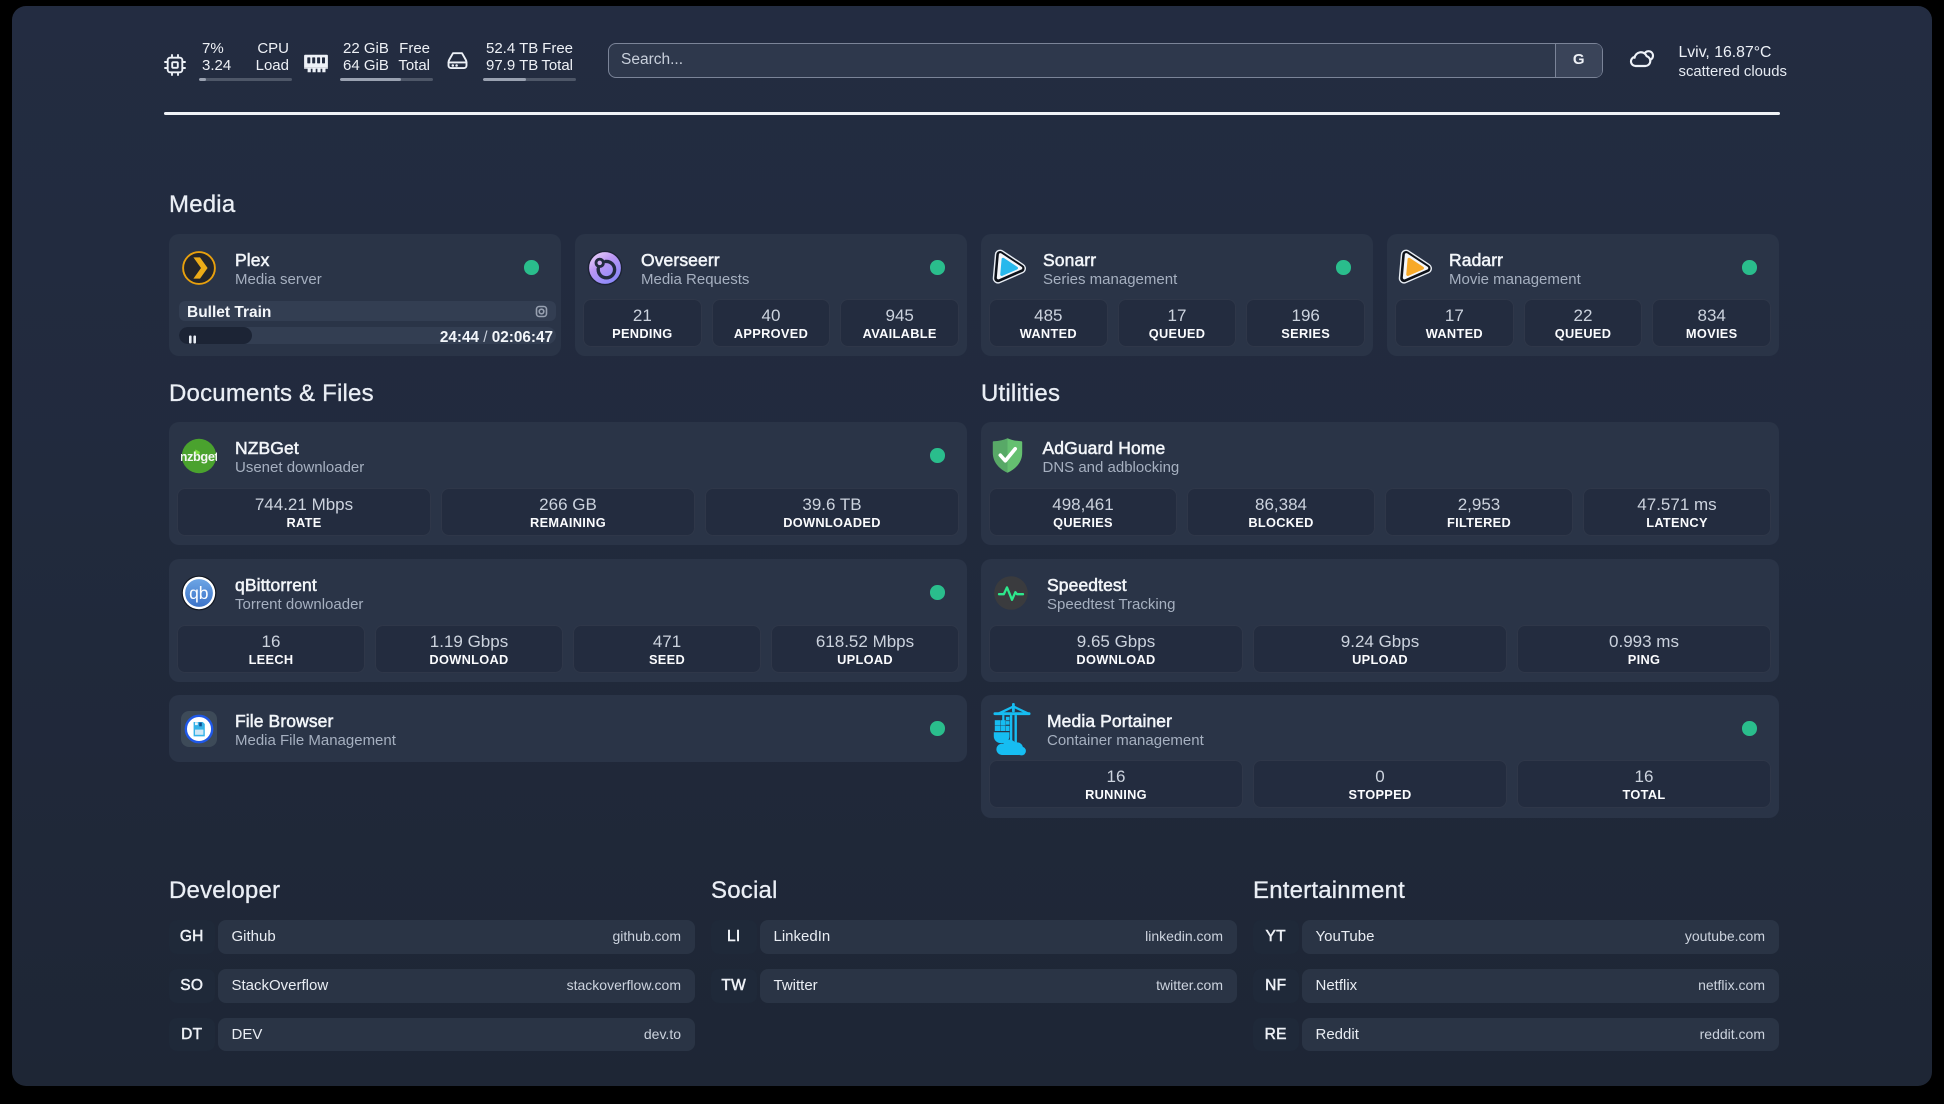 This screenshot has height=1104, width=1944. What do you see at coordinates (199, 456) in the screenshot?
I see `svg-text: nzbget` at bounding box center [199, 456].